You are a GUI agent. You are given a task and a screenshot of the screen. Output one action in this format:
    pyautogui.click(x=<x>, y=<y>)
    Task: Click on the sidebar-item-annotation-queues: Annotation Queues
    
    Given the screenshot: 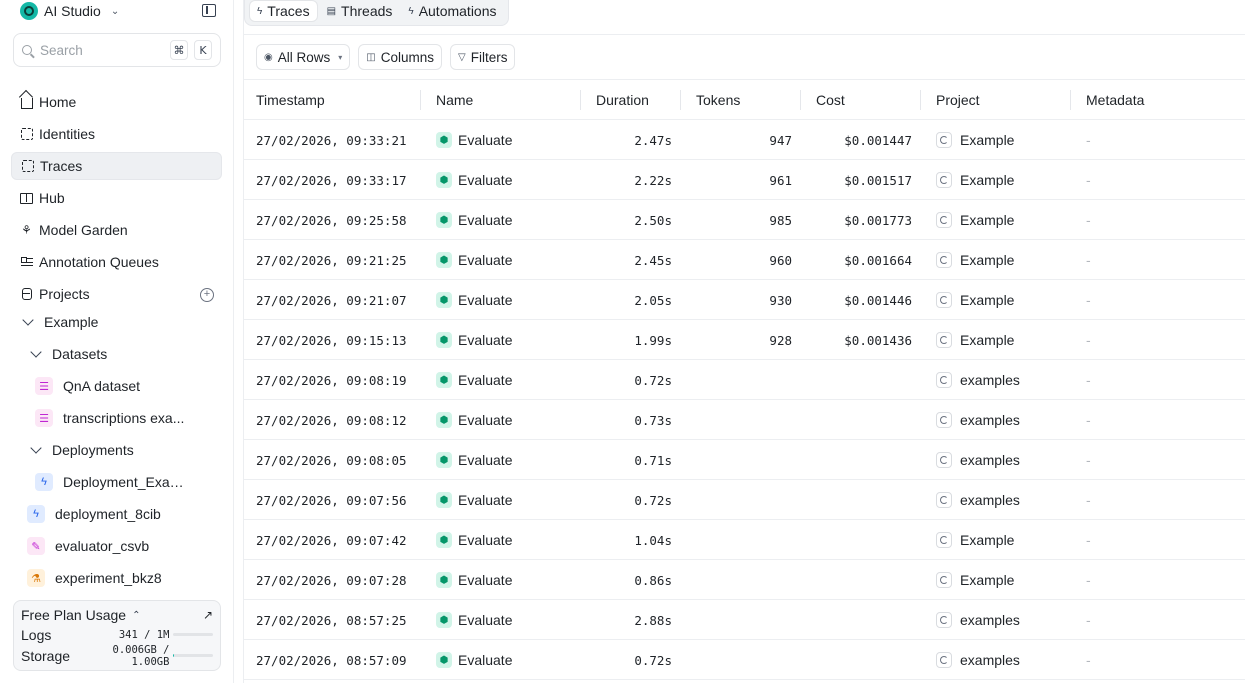 What is the action you would take?
    pyautogui.click(x=116, y=262)
    